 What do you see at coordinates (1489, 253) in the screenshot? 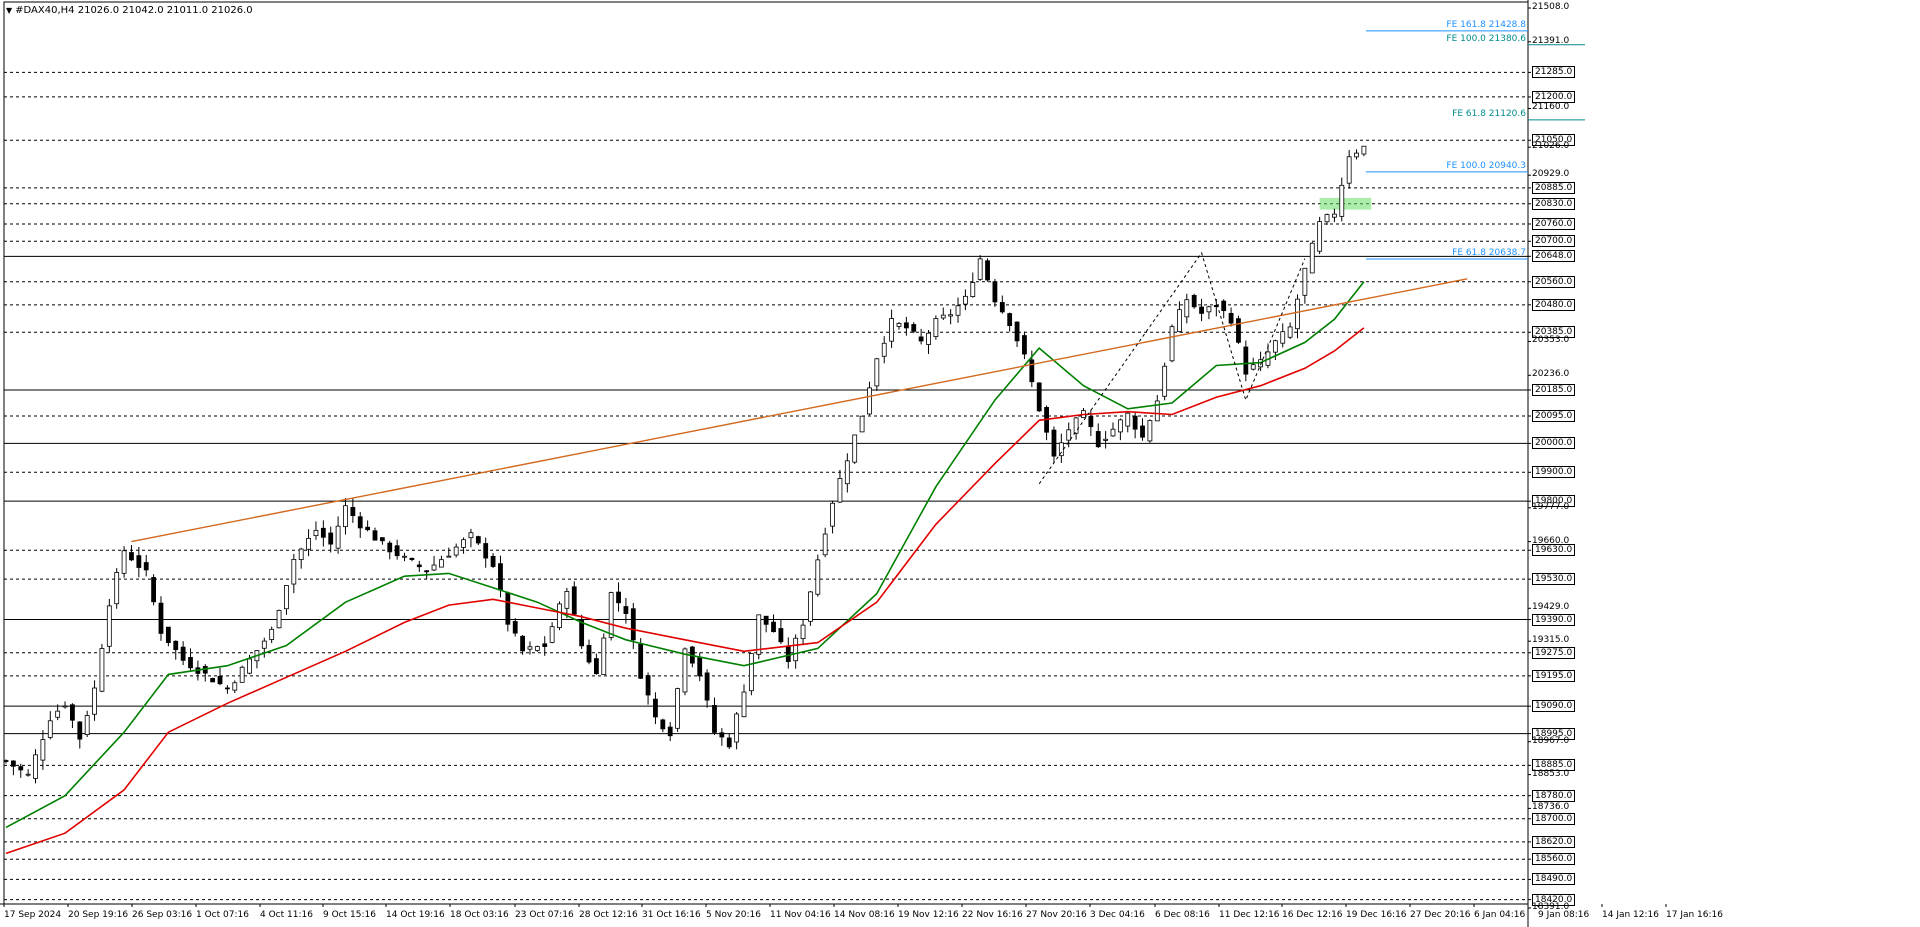
I see `fibonacci-label: FE 61.8 20638.7` at bounding box center [1489, 253].